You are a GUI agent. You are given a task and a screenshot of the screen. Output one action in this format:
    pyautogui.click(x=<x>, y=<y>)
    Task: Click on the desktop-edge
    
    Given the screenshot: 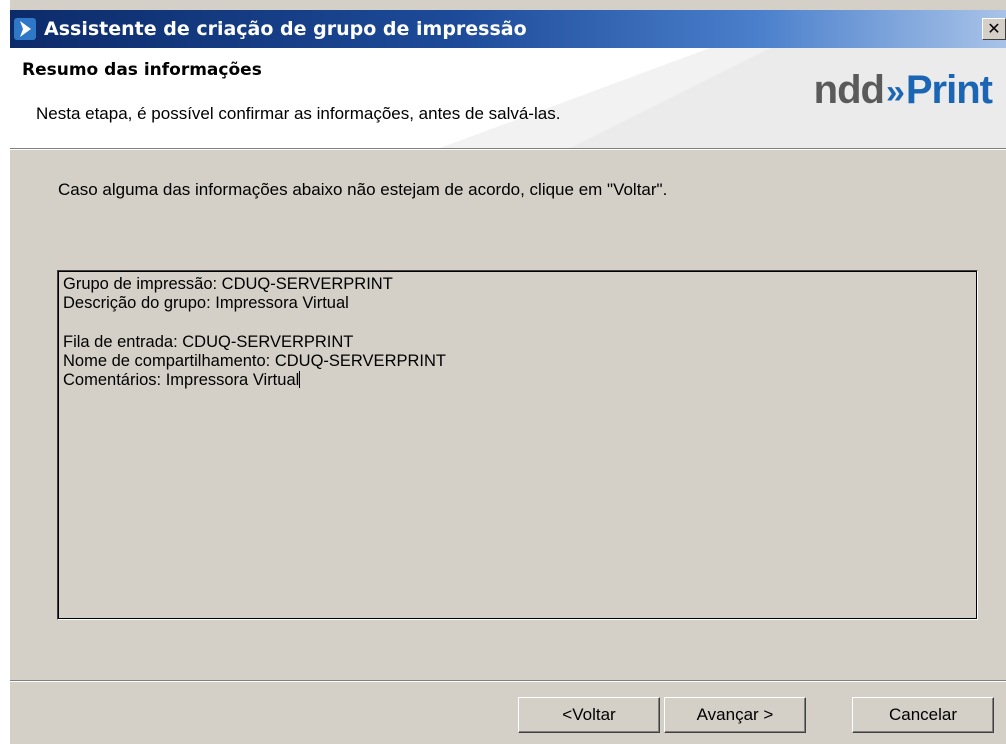 What is the action you would take?
    pyautogui.click(x=5, y=372)
    